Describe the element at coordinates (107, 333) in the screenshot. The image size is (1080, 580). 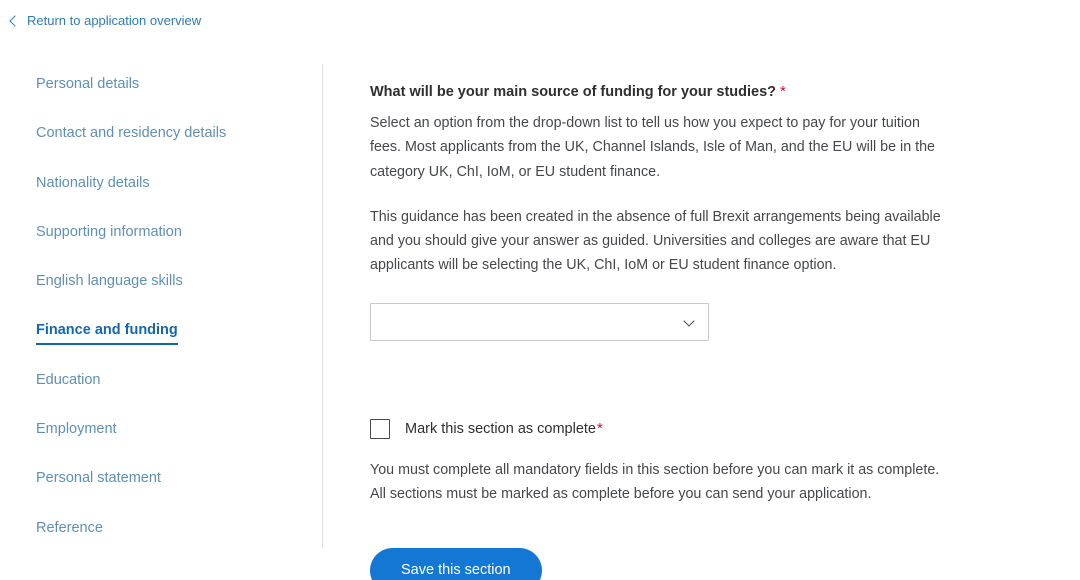
I see `sidebar-item-label: Finance and funding` at that location.